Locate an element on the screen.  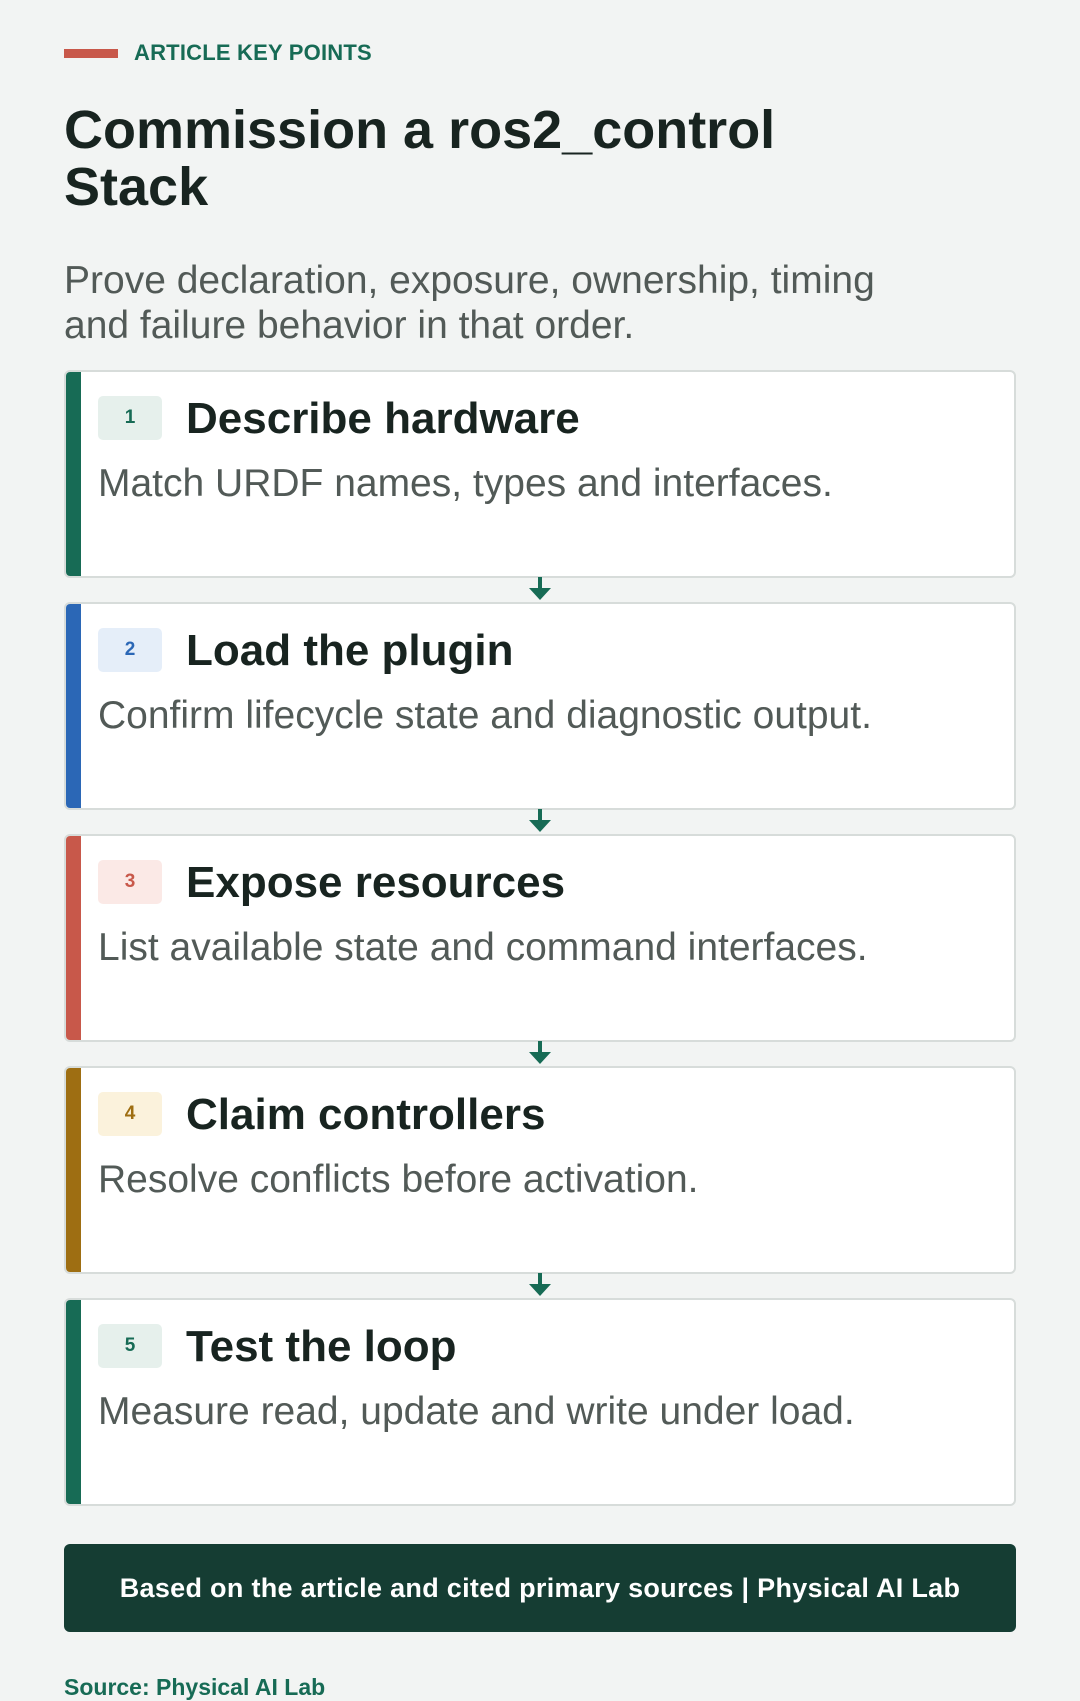
eyebrow: ARTICLE KEY POINTS is located at coordinates (218, 53).